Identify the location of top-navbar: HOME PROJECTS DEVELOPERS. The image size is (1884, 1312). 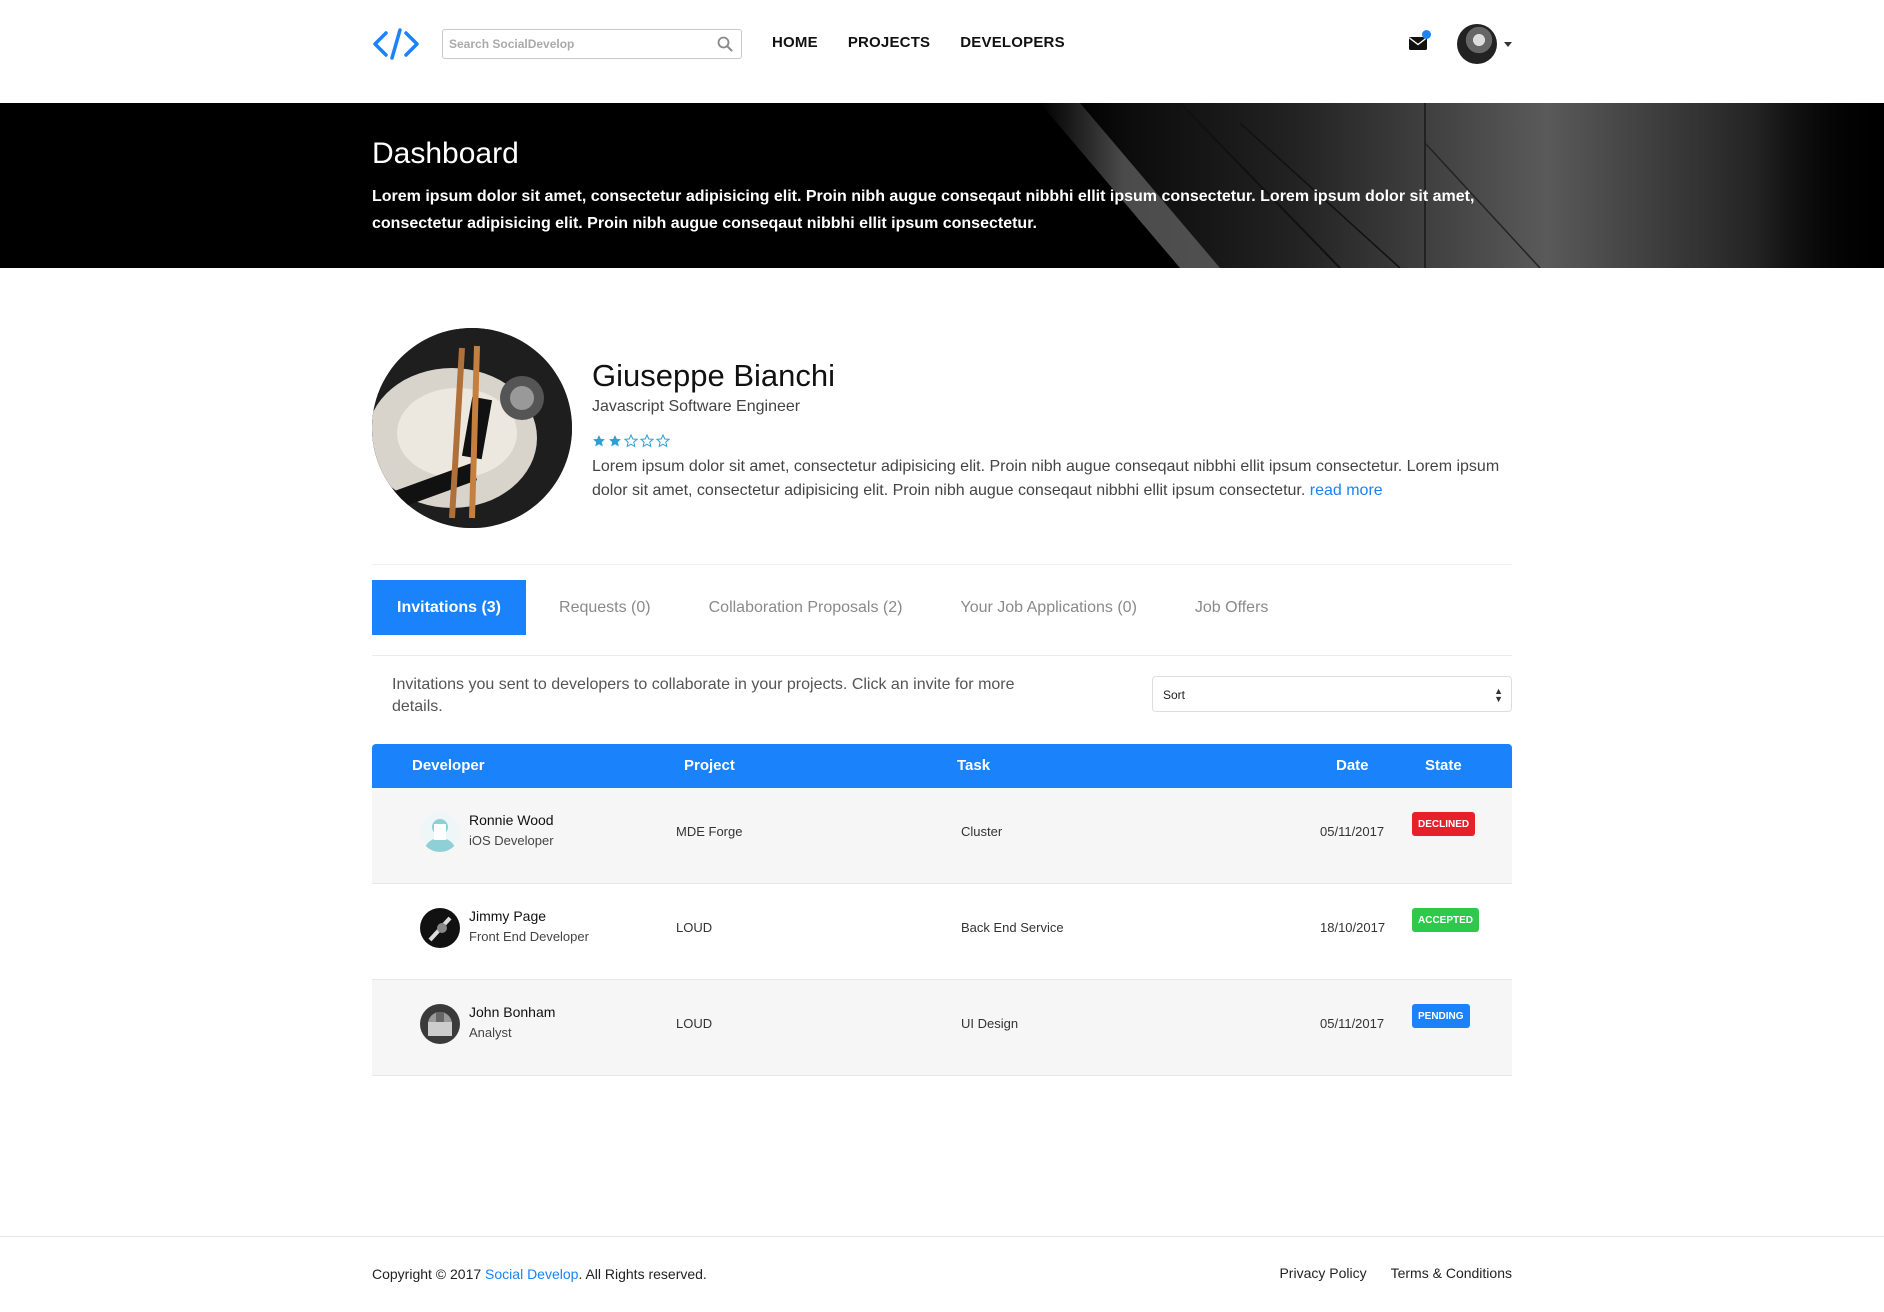
(942, 51).